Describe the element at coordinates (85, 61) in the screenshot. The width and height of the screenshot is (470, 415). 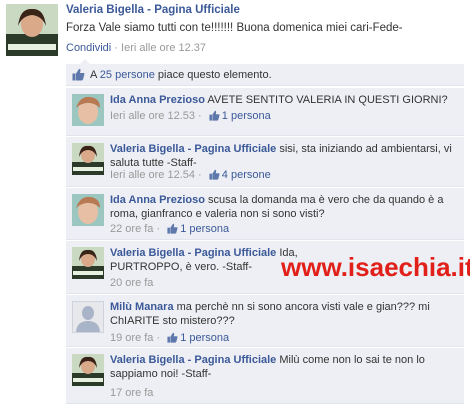
I see `likes-nub` at that location.